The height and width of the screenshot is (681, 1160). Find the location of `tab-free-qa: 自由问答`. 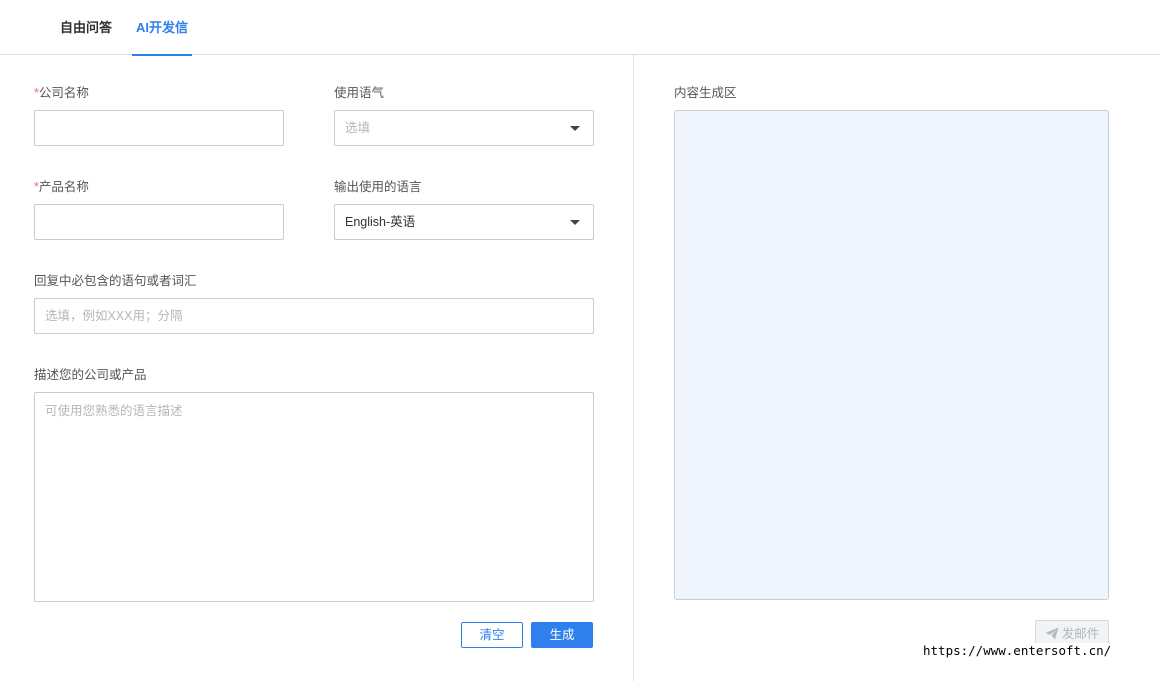

tab-free-qa: 自由问答 is located at coordinates (86, 27).